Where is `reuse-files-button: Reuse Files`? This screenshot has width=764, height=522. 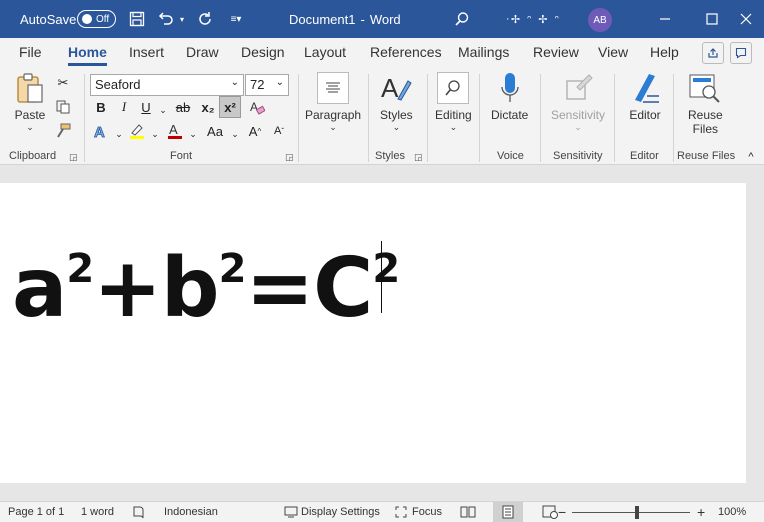
reuse-files-button: Reuse Files is located at coordinates (705, 104).